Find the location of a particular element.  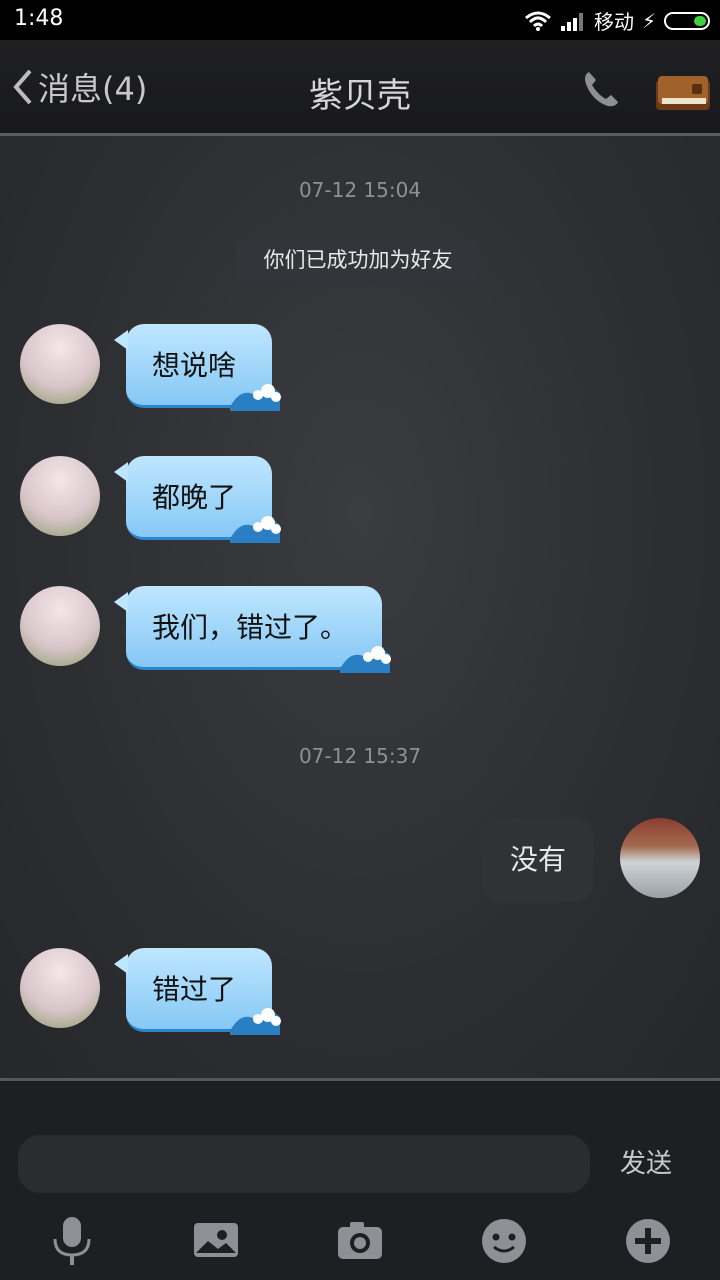

message-text: 我们，错过了。 is located at coordinates (250, 627).